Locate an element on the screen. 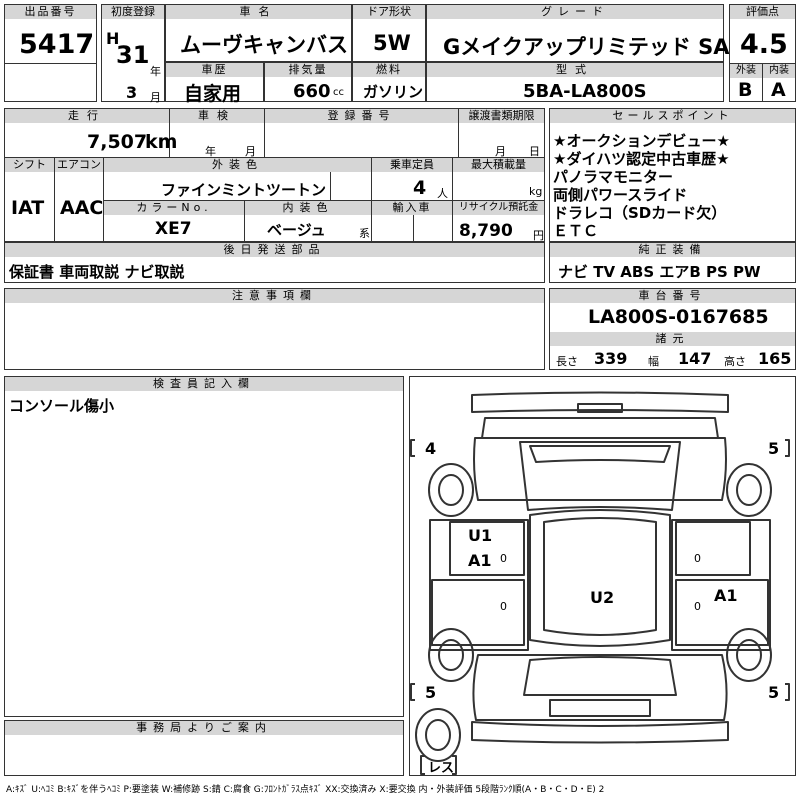  model-label: 型式 is located at coordinates (575, 70).